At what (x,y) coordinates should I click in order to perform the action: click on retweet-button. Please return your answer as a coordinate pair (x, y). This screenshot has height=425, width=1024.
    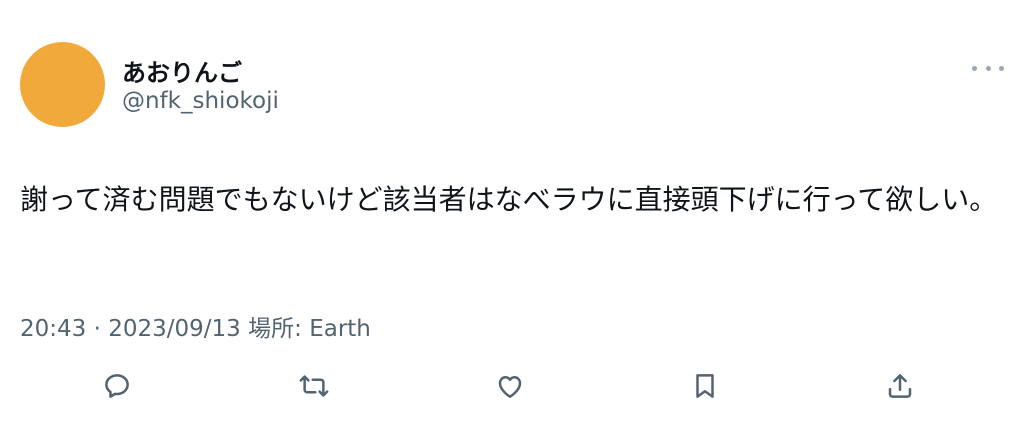
    Looking at the image, I should click on (314, 386).